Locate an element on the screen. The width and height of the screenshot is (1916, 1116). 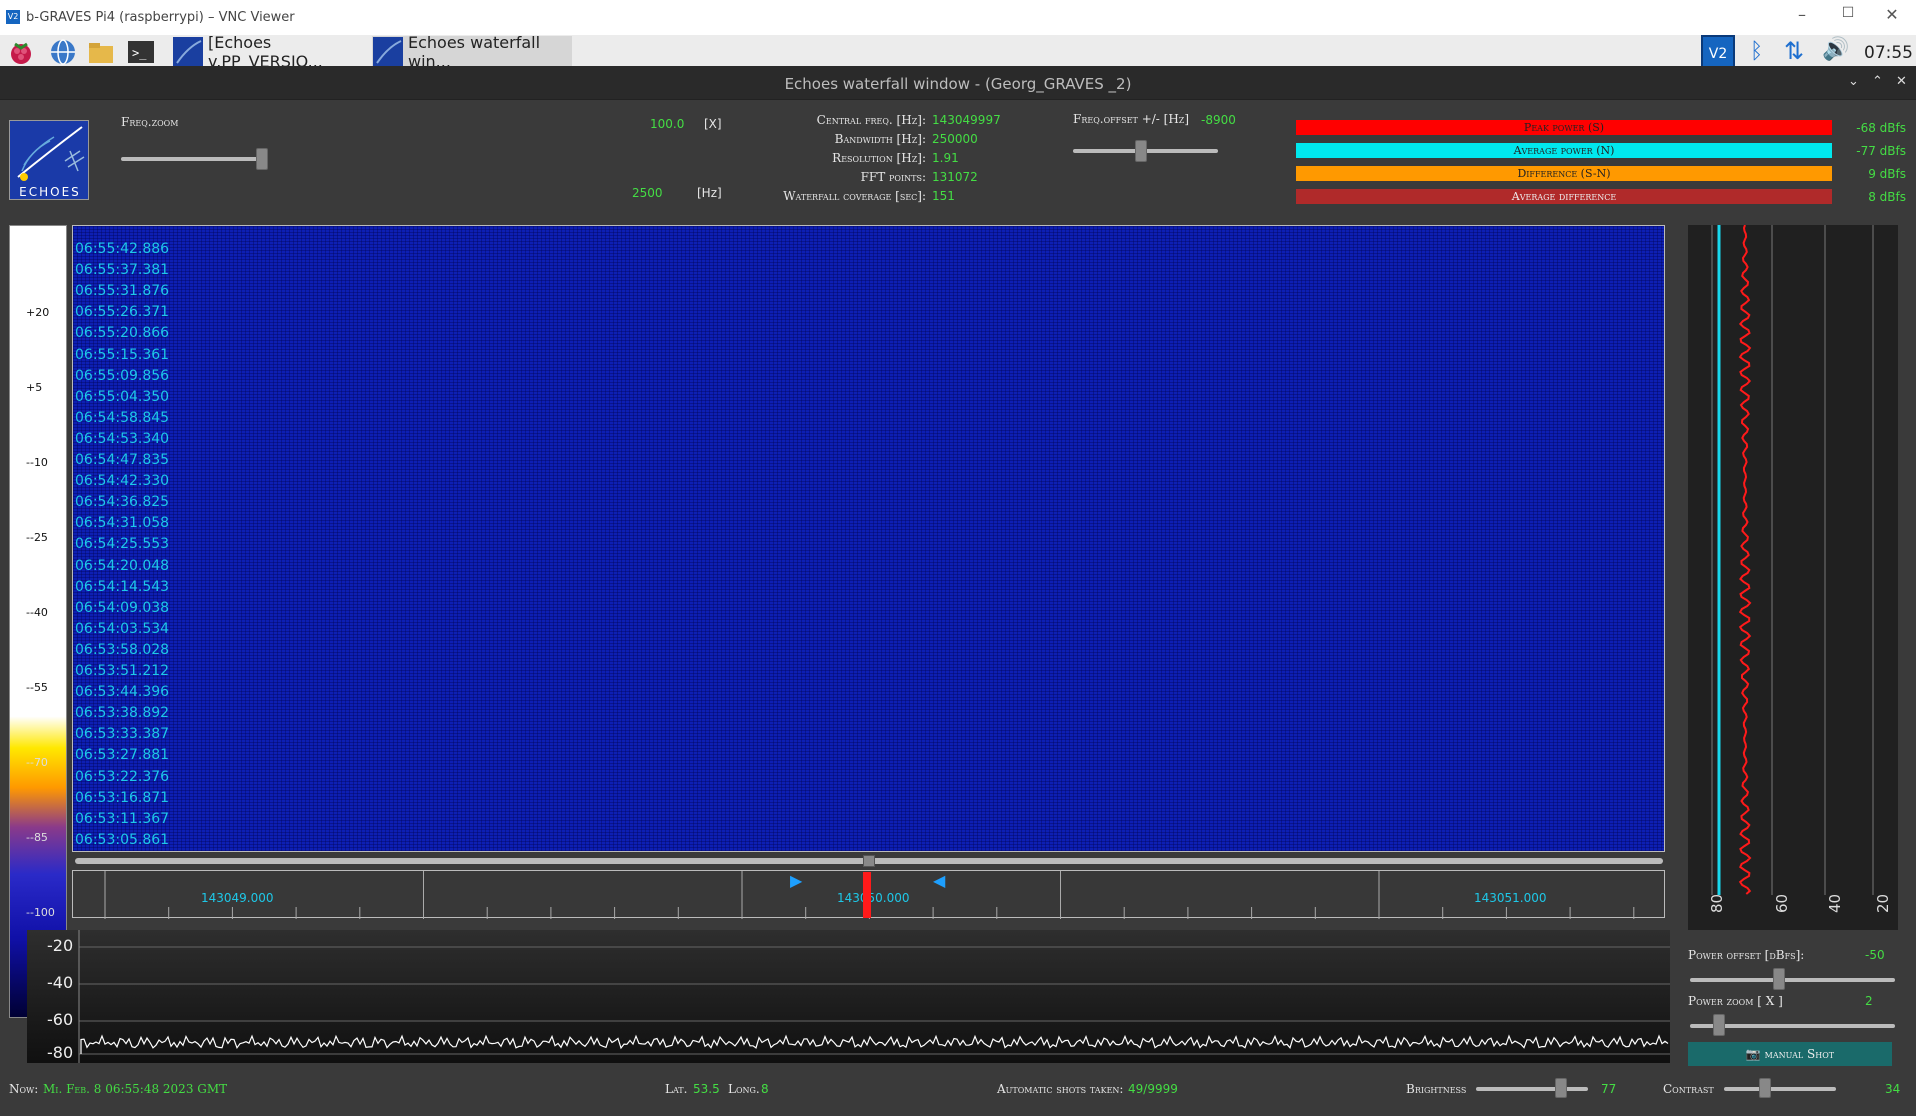
clock: 07:55 is located at coordinates (1888, 53).